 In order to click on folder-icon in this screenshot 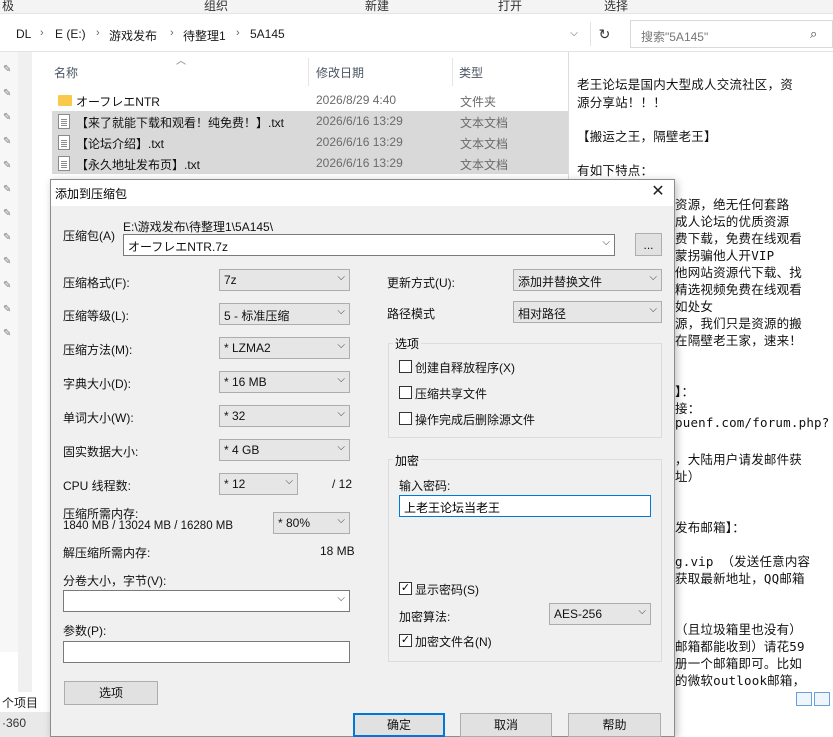, I will do `click(65, 100)`.